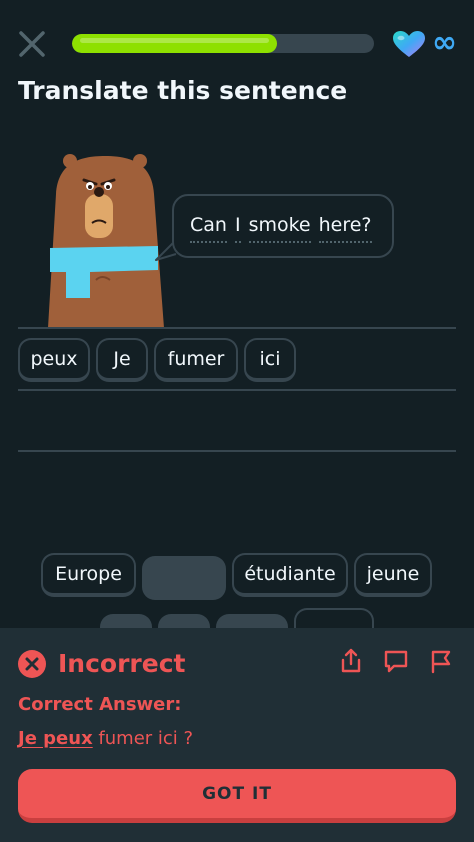 The image size is (474, 842). I want to click on word-bank-tile: jeune, so click(393, 575).